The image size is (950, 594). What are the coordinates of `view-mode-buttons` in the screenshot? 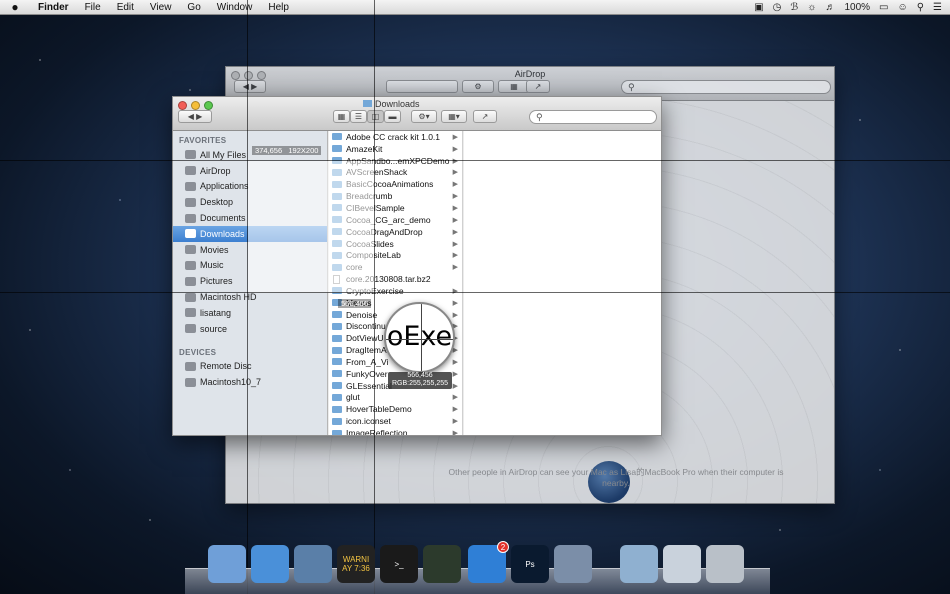 It's located at (422, 86).